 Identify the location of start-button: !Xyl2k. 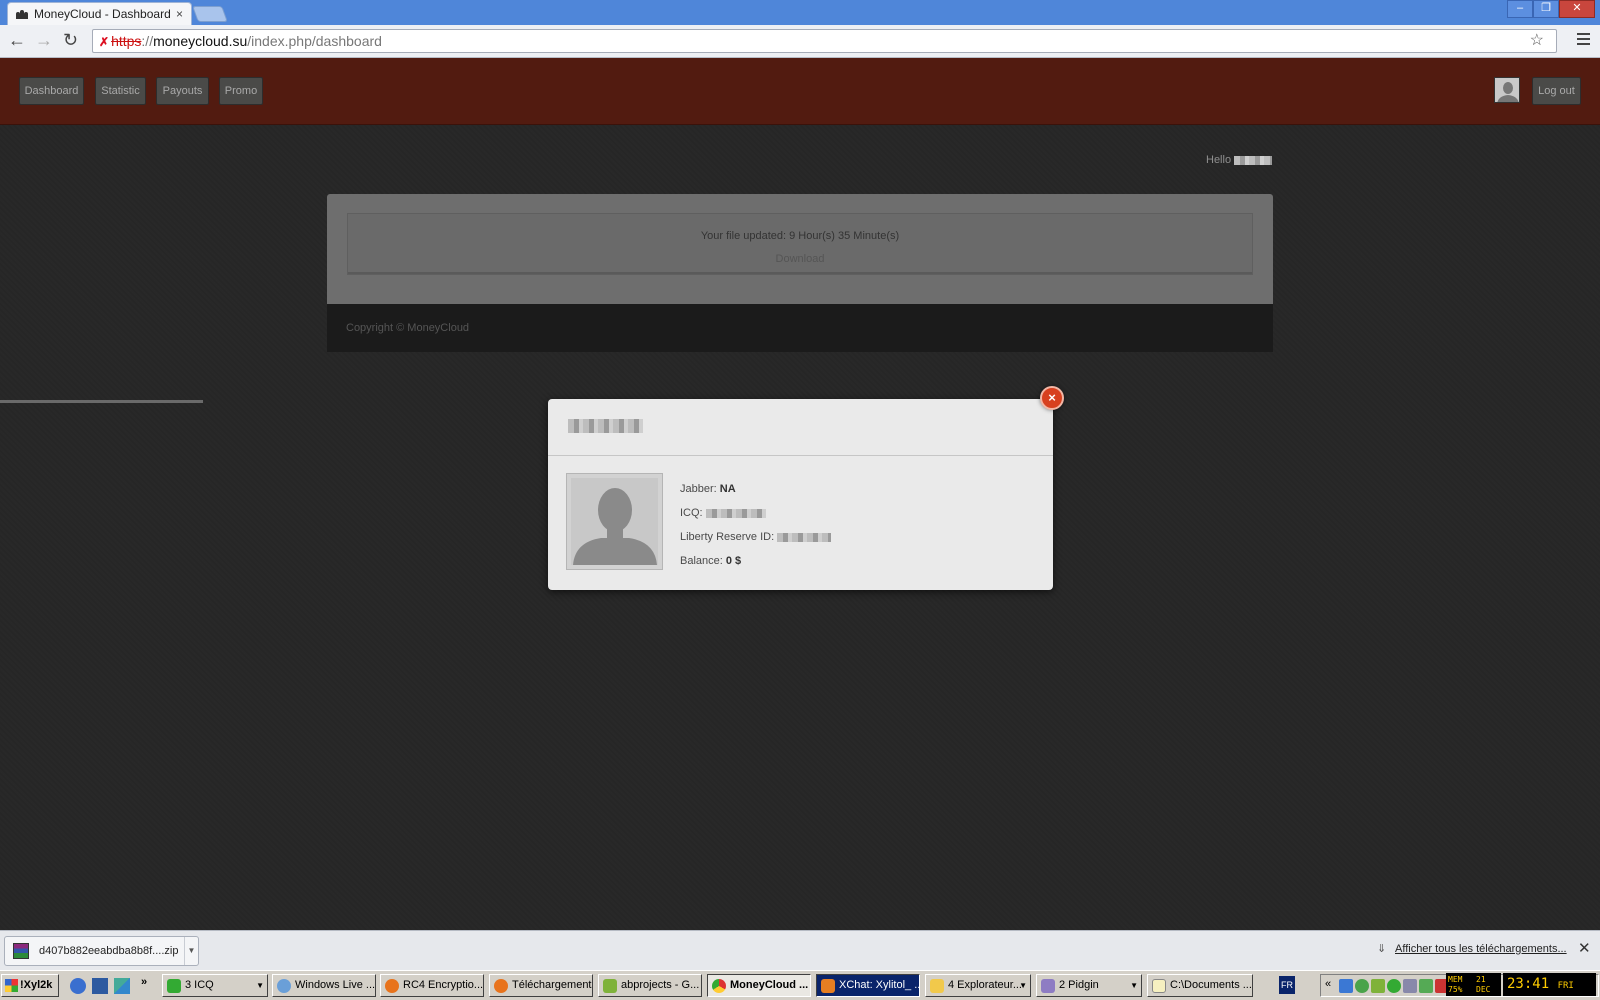
(30, 985).